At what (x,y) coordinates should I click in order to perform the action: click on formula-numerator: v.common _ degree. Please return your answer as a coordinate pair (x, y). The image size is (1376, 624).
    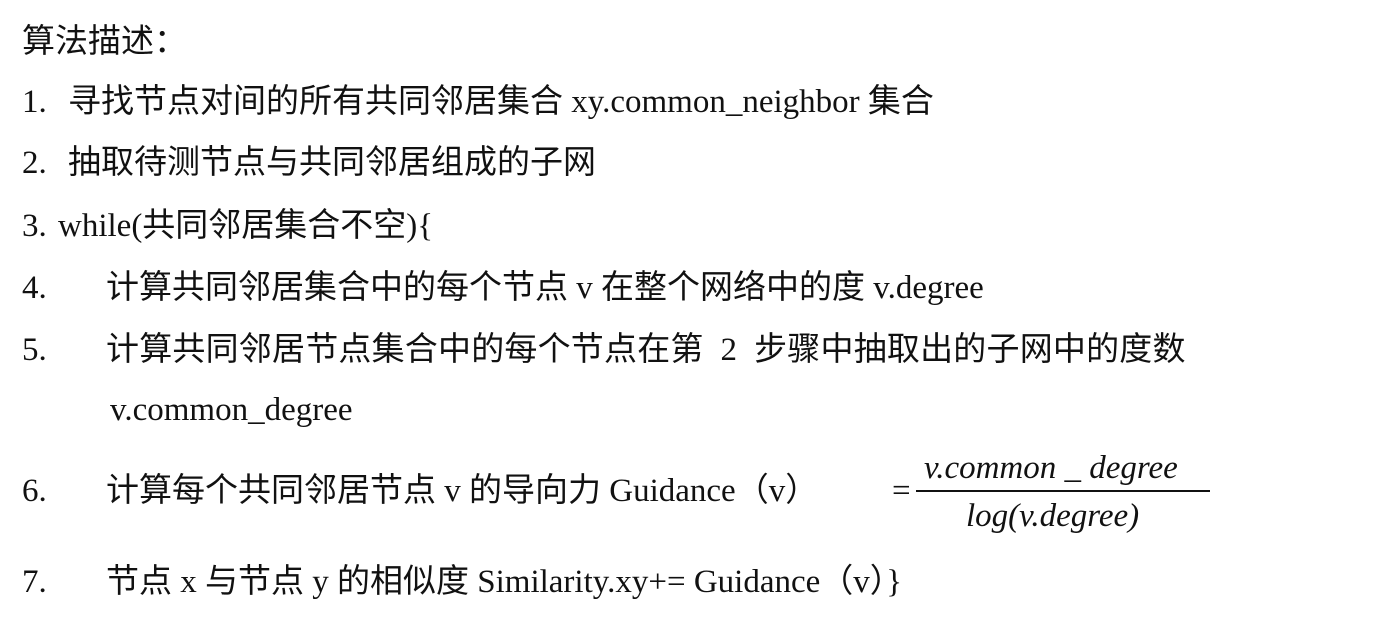
    Looking at the image, I should click on (1051, 468).